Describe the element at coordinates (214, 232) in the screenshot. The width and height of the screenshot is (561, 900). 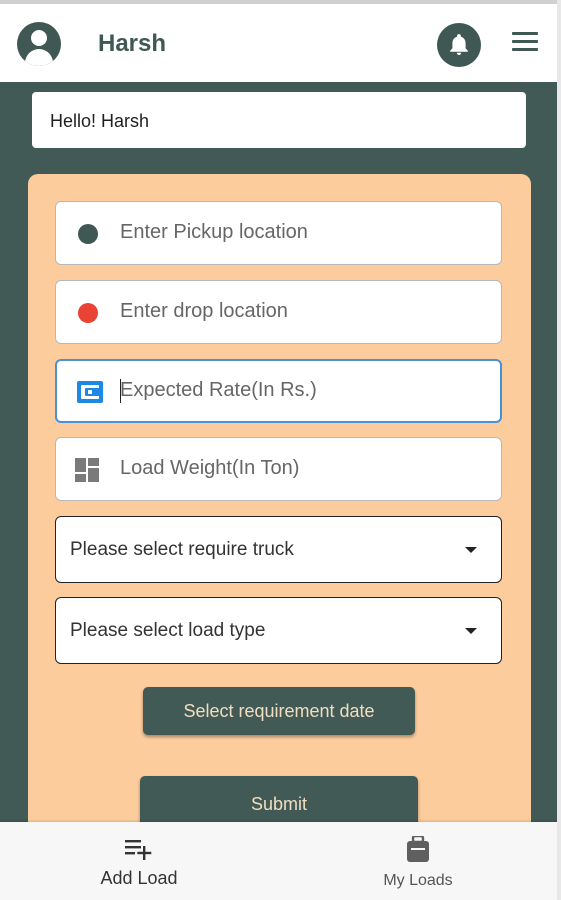
I see `pickup-placeholder: Enter Pickup location` at that location.